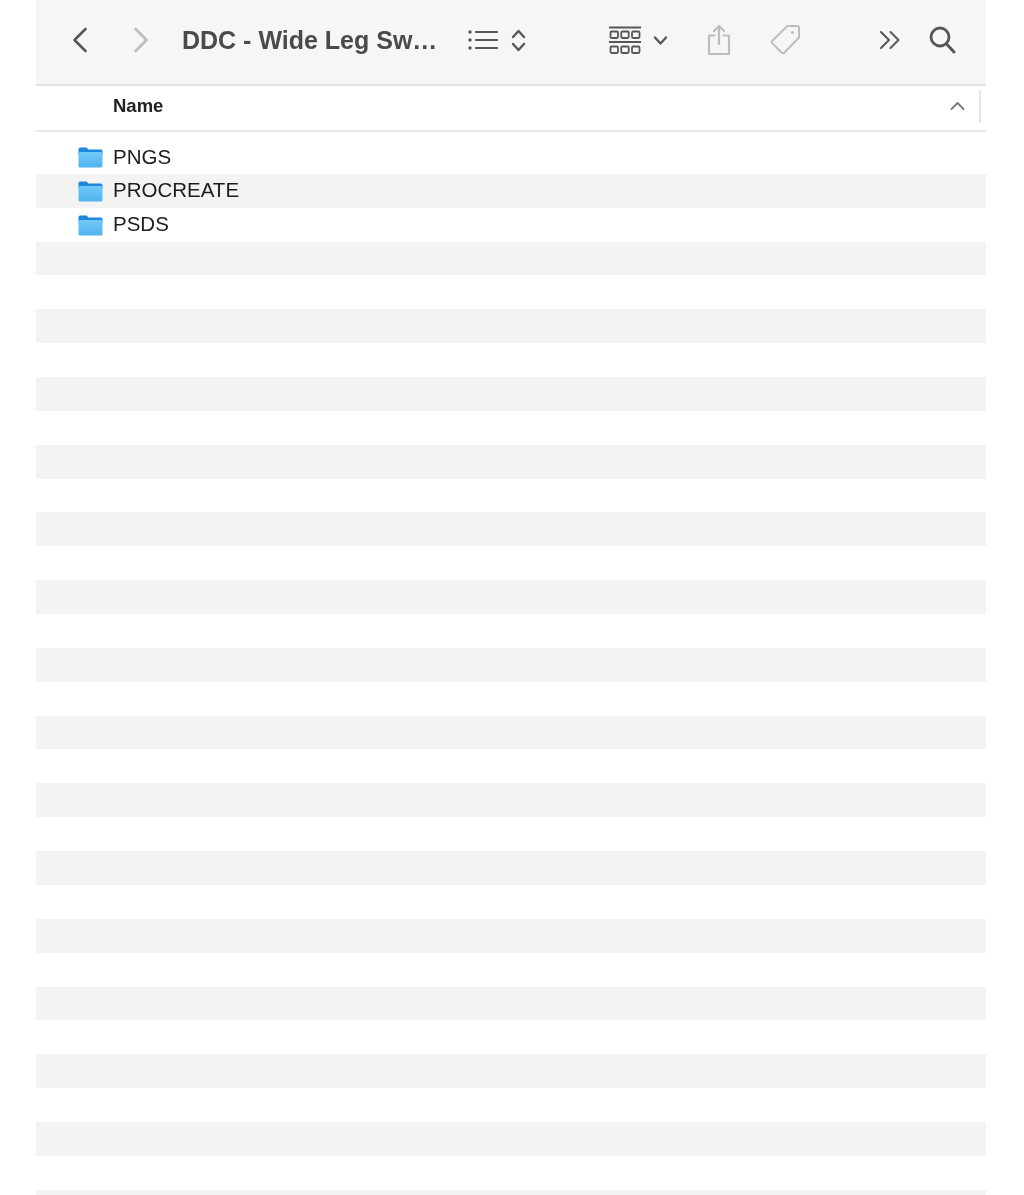 The width and height of the screenshot is (1024, 1195). I want to click on search-button, so click(943, 40).